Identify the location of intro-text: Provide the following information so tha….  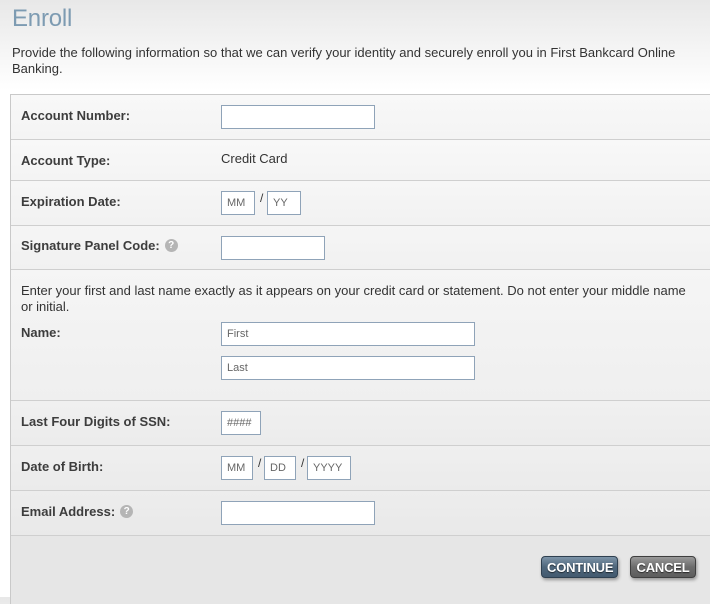
(344, 60).